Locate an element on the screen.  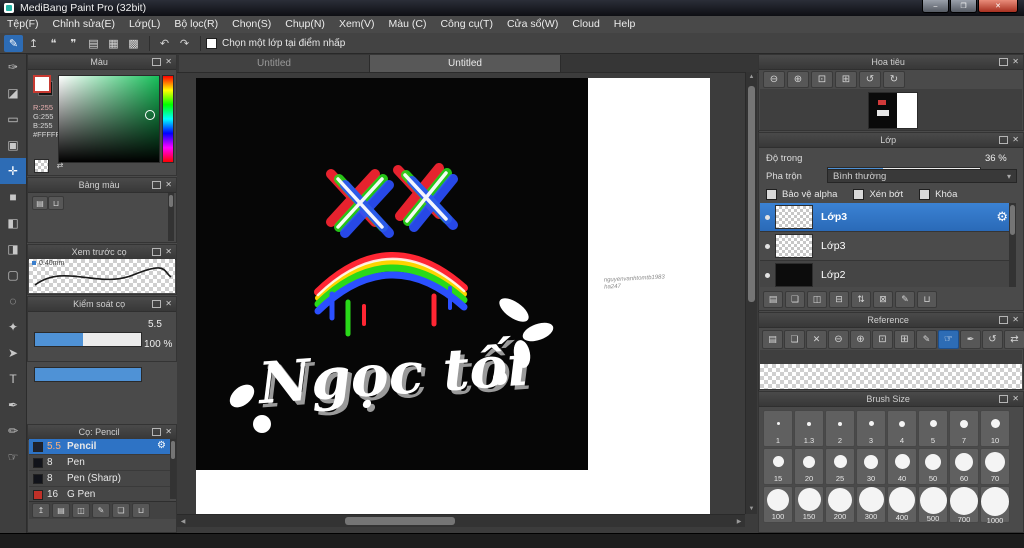
add-palette-color-icon: ▤ is located at coordinates (40, 203).